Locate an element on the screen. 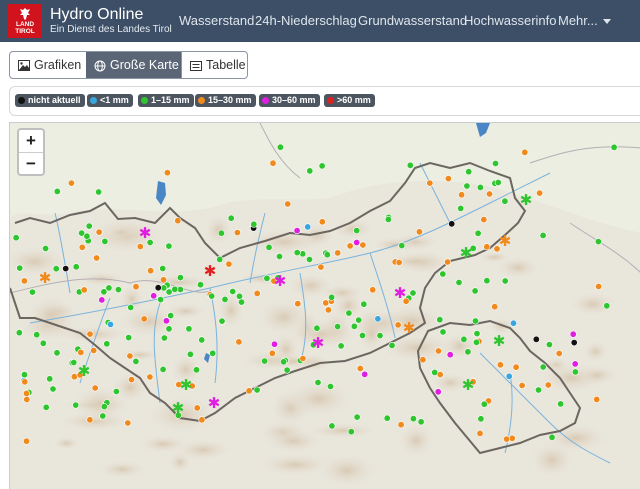 This screenshot has width=640, height=489. view-grafiken-button: Grafiken is located at coordinates (48, 65).